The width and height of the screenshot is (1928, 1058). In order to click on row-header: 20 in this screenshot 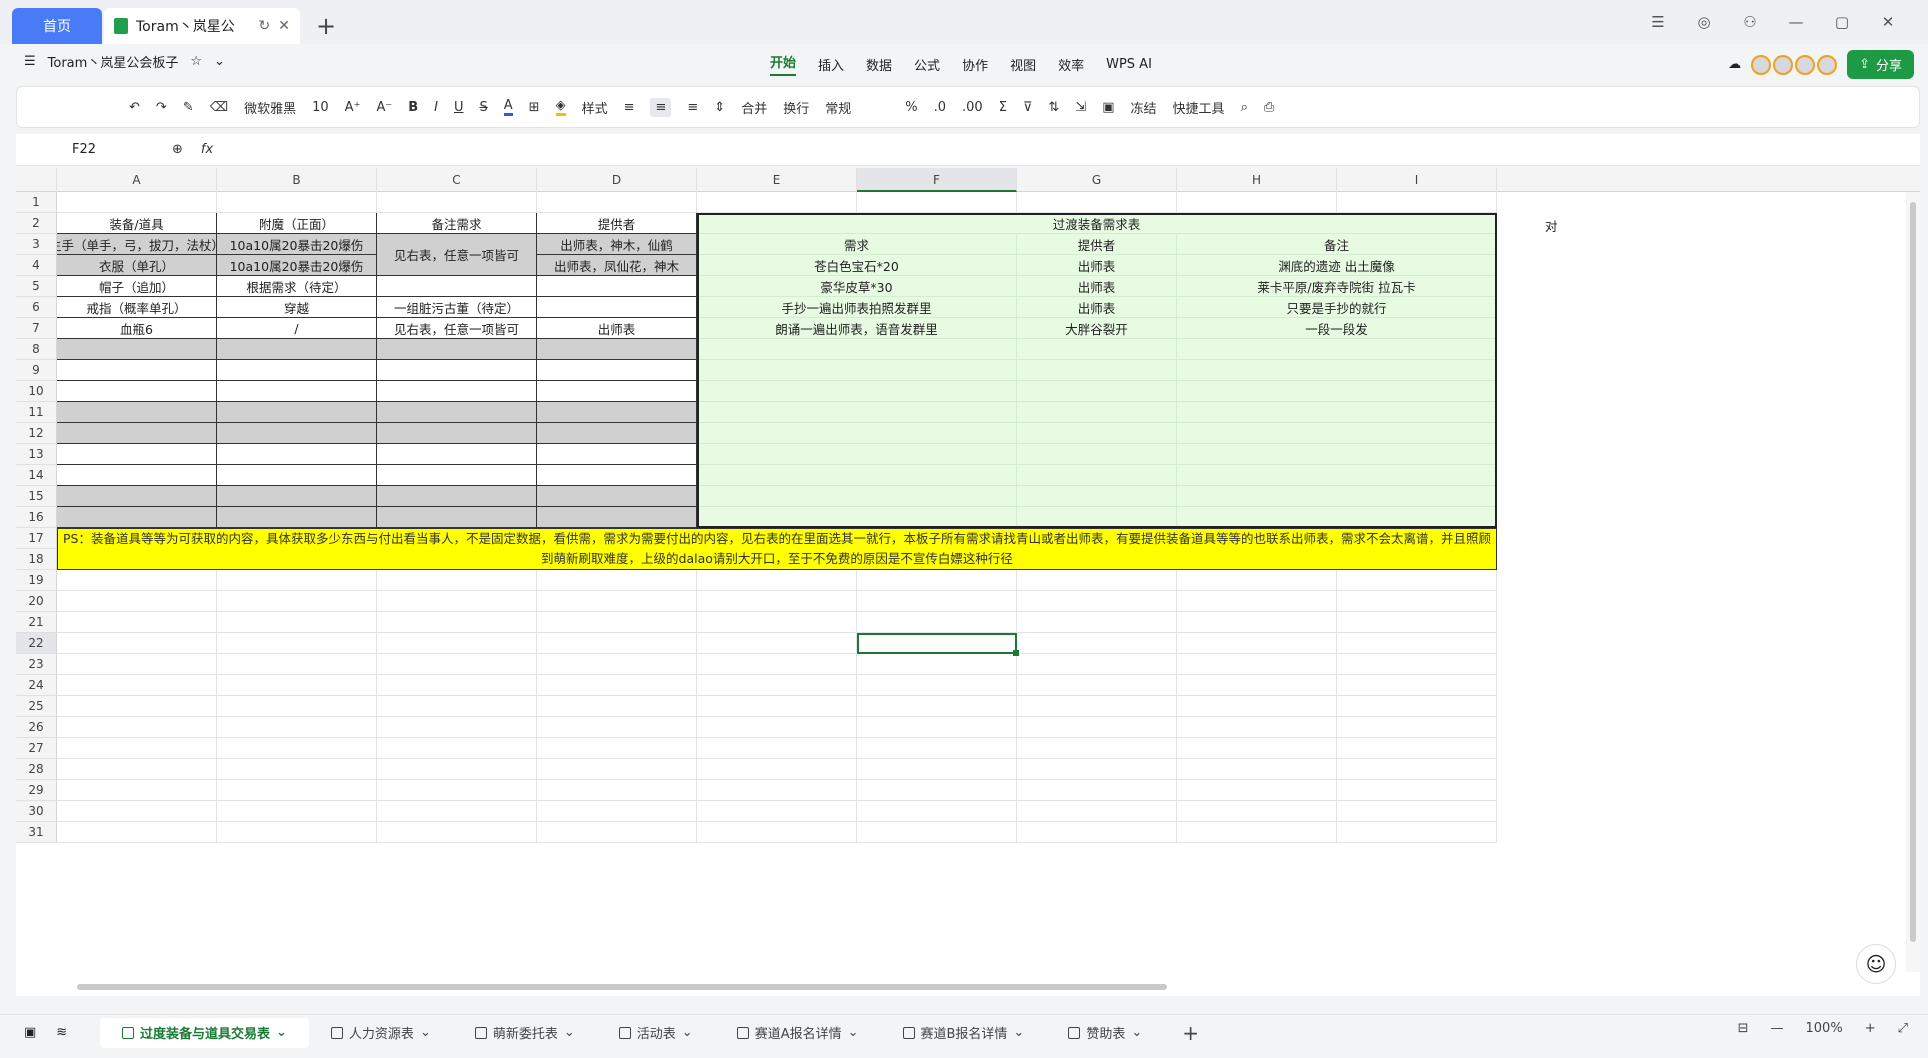, I will do `click(36, 601)`.